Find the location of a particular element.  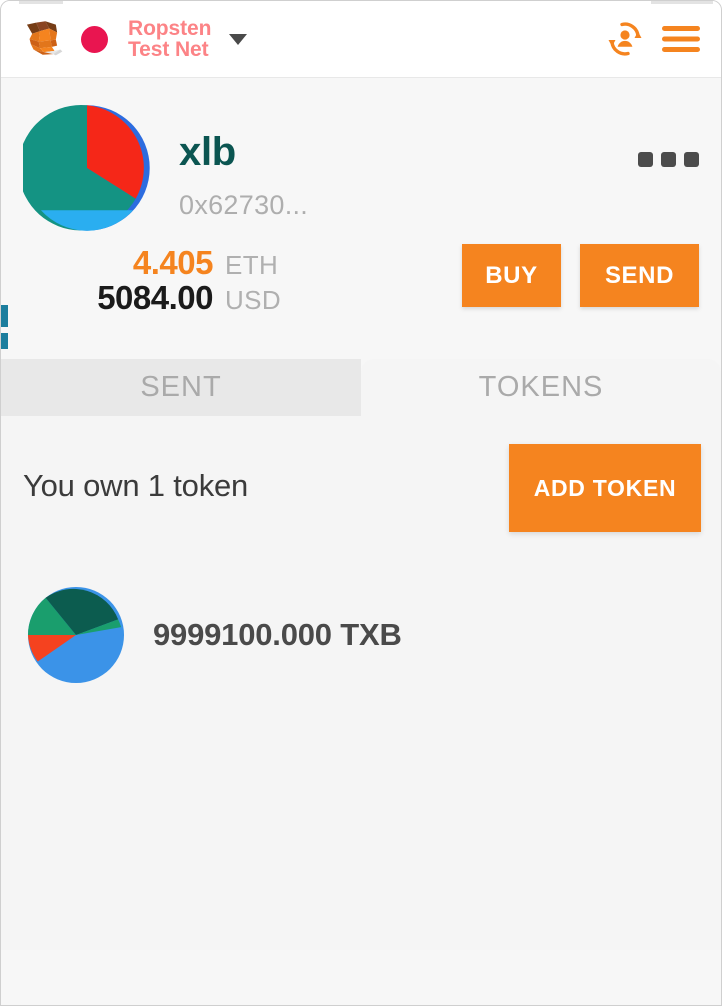

window-chrome-seam-right is located at coordinates (682, 2).